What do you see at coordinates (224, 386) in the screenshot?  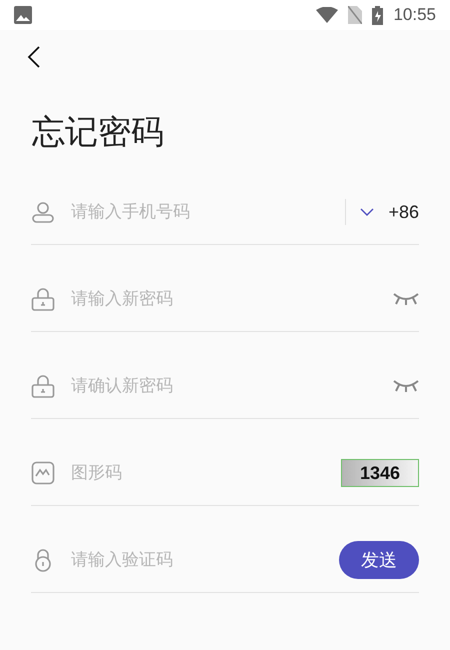 I see `input-field: 请确认新密码` at bounding box center [224, 386].